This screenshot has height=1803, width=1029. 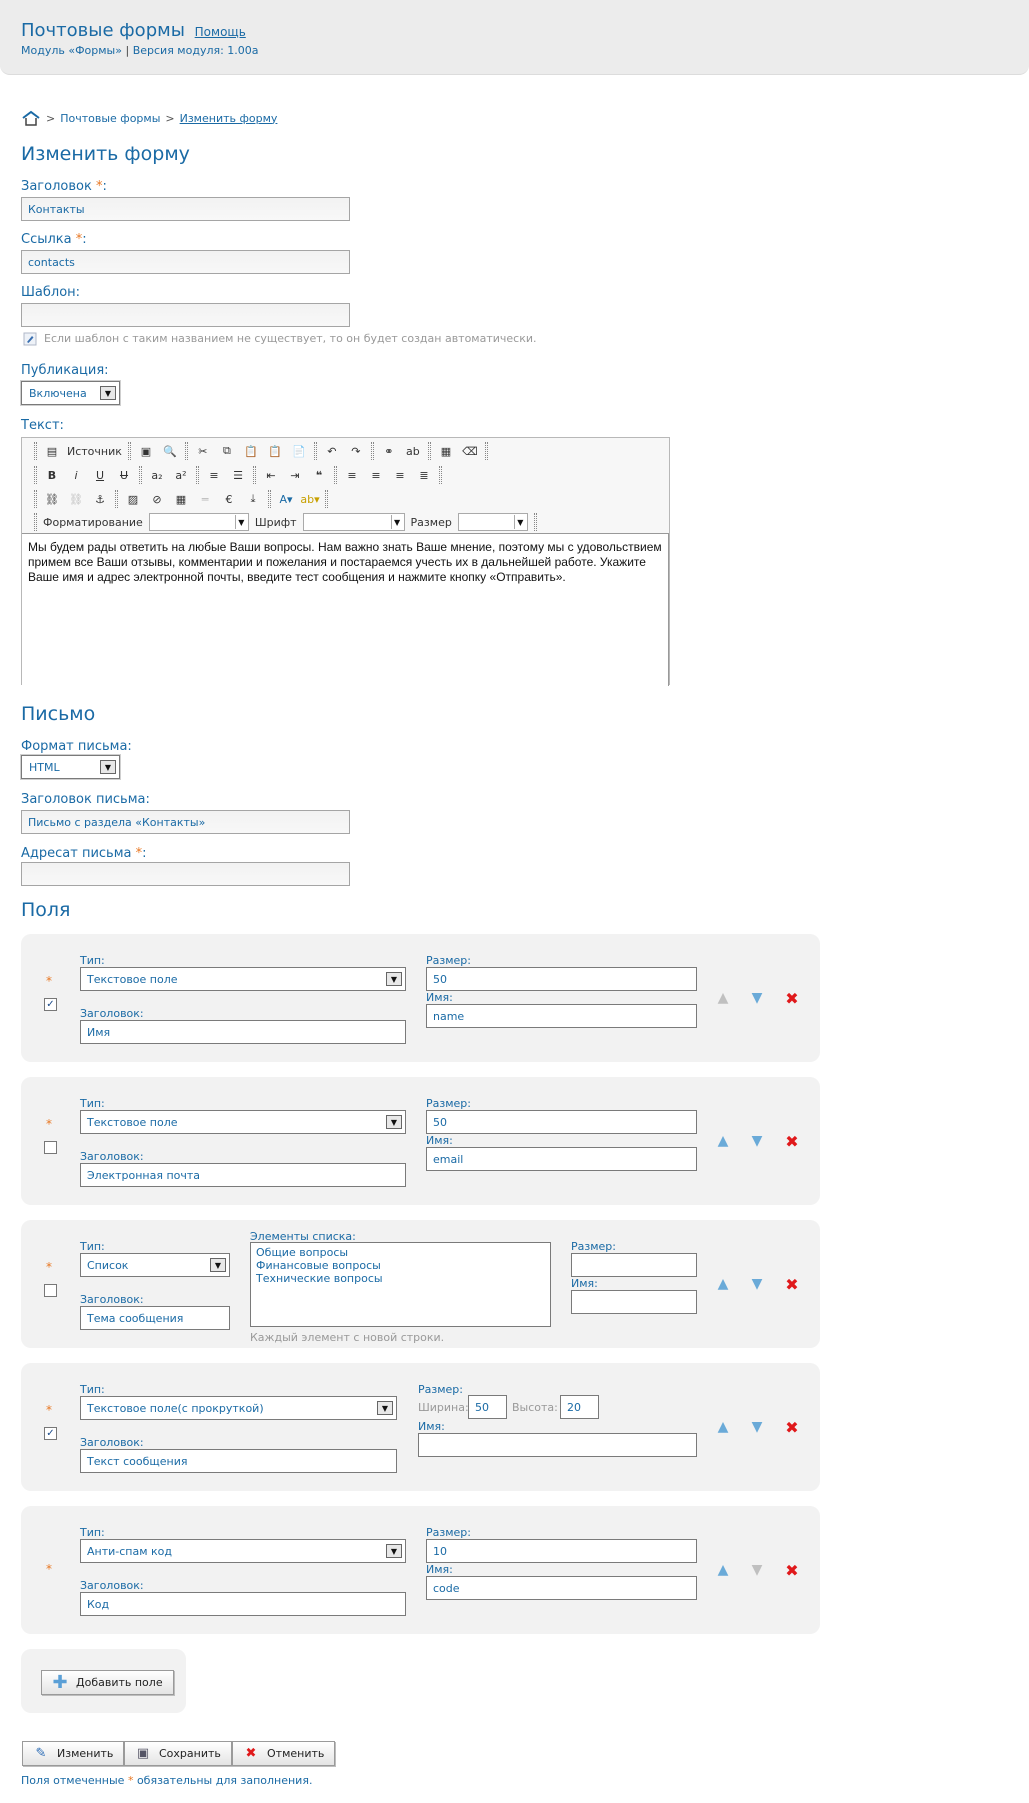 I want to click on format-select: ▼, so click(x=198, y=522).